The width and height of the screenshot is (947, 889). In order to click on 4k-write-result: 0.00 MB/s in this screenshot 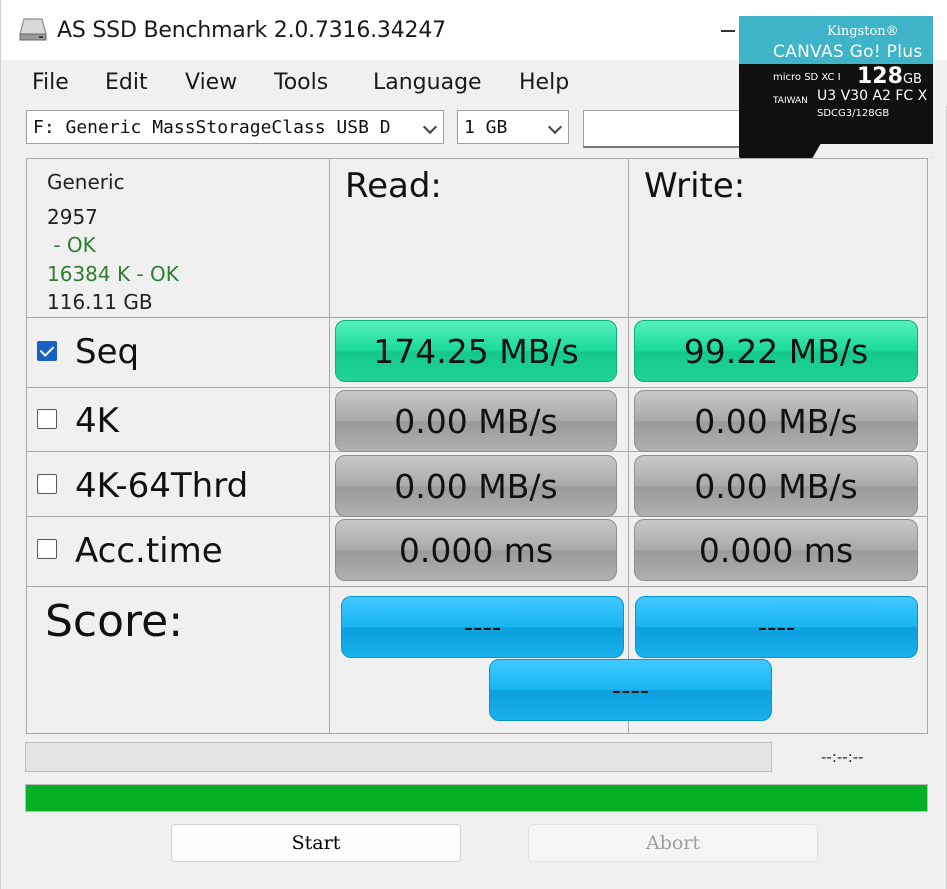, I will do `click(776, 421)`.